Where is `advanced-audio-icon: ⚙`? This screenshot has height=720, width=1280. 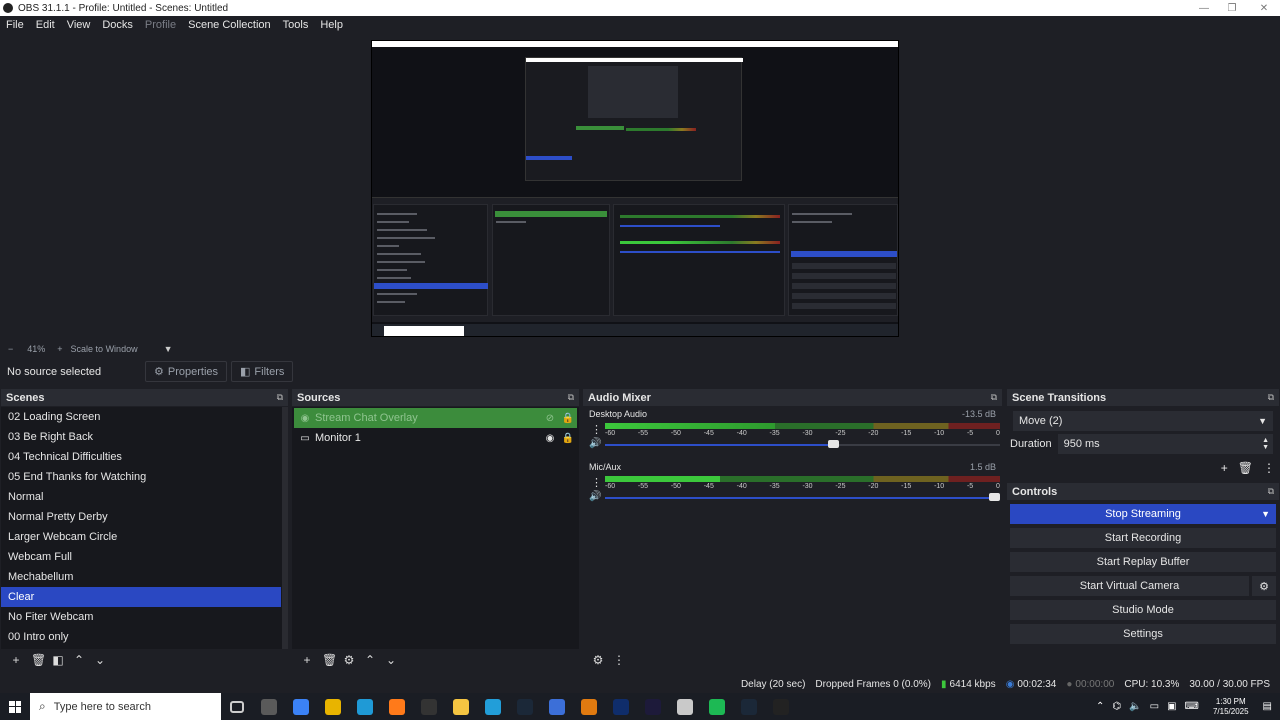 advanced-audio-icon: ⚙ is located at coordinates (598, 660).